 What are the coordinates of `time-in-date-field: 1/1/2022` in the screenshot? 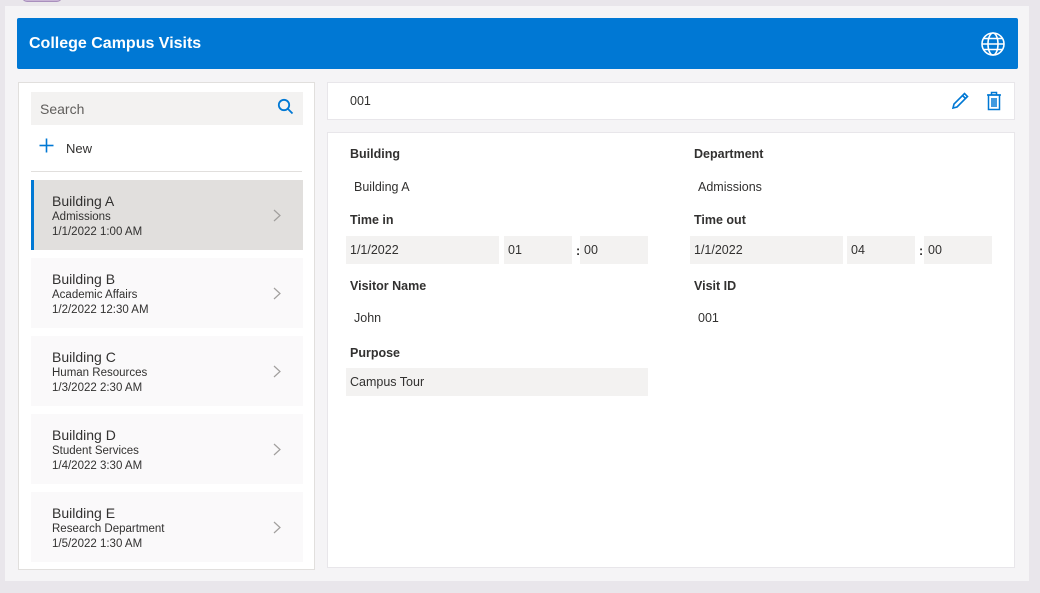 It's located at (422, 250).